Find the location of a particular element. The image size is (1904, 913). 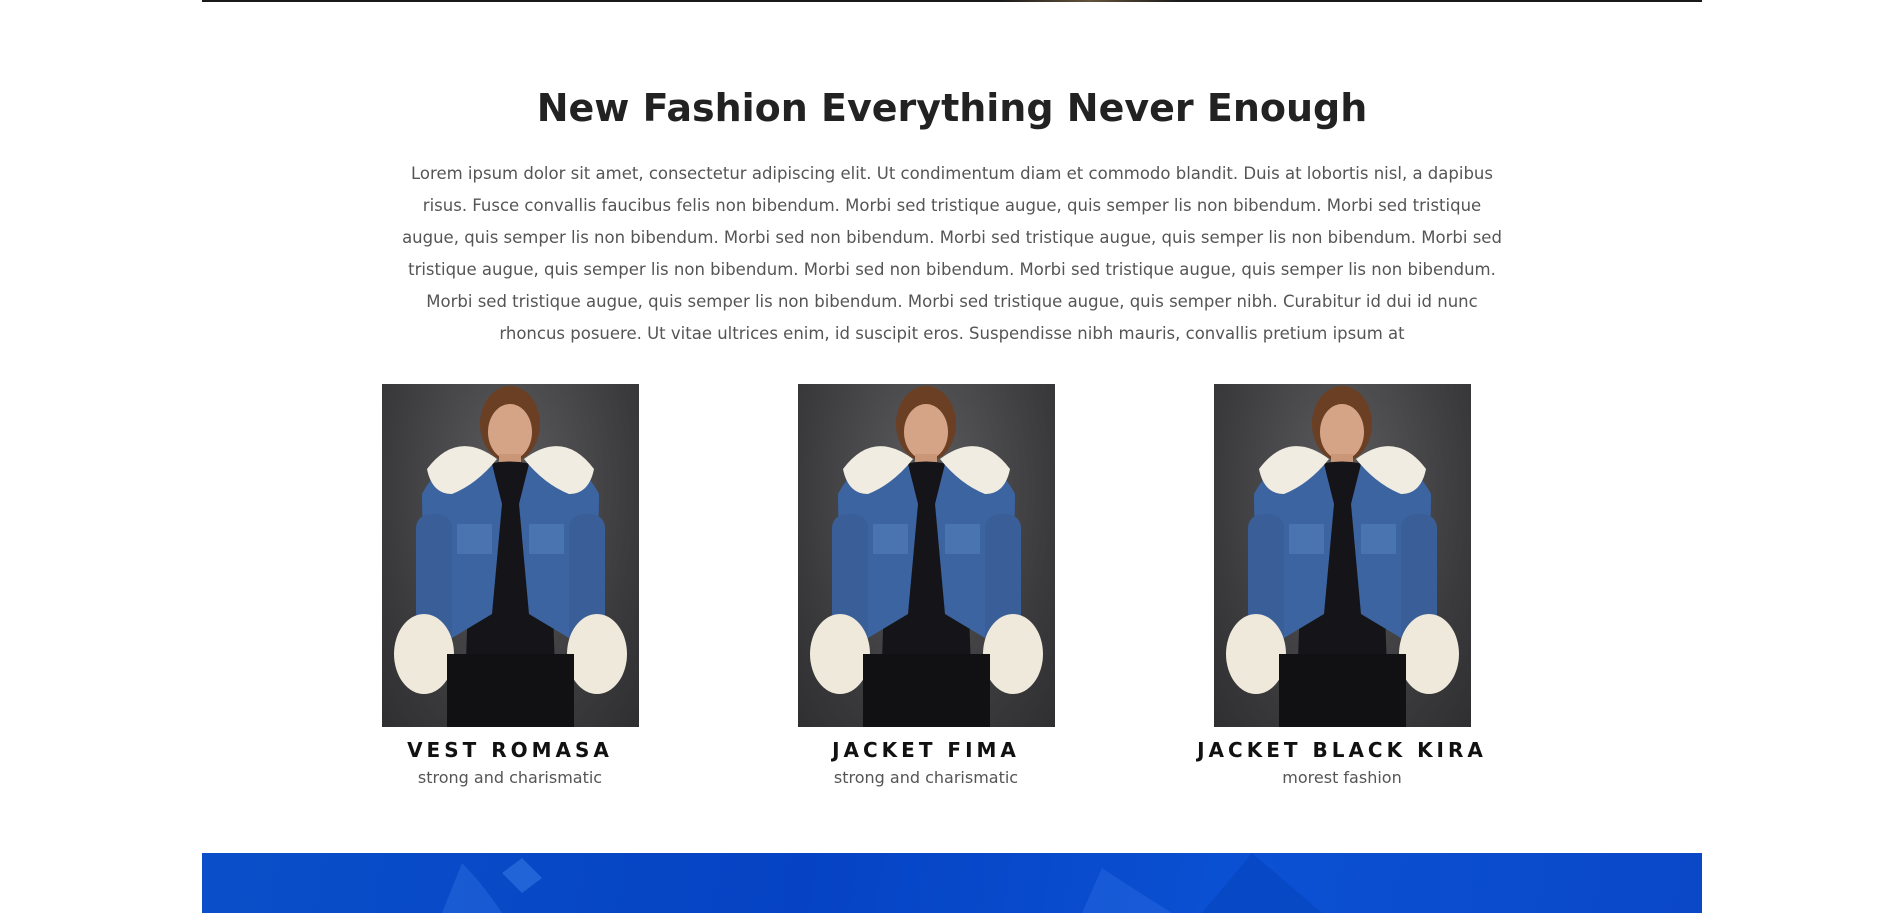

product-card: VEST ROMASA strong and charismatic is located at coordinates (510, 586).